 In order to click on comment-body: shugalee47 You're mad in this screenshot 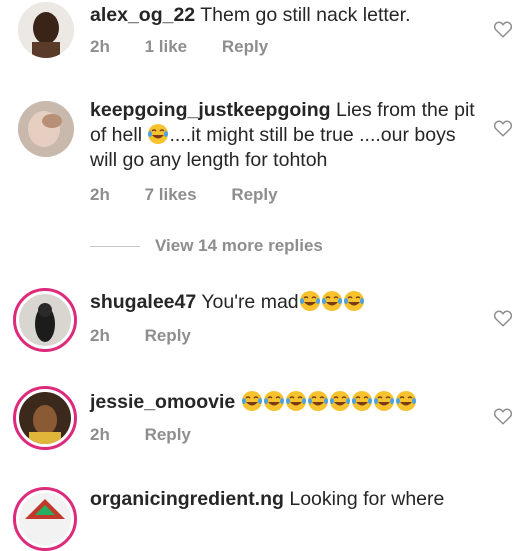, I will do `click(282, 302)`.